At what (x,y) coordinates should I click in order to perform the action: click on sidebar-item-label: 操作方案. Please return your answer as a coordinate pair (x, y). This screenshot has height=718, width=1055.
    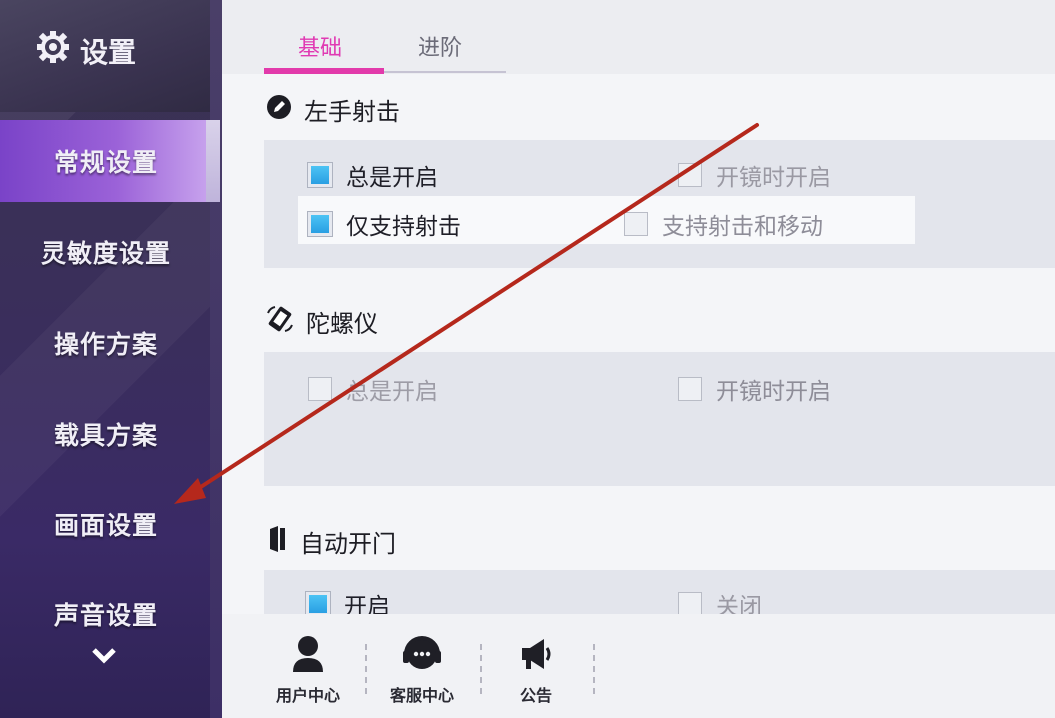
    Looking at the image, I should click on (105, 344).